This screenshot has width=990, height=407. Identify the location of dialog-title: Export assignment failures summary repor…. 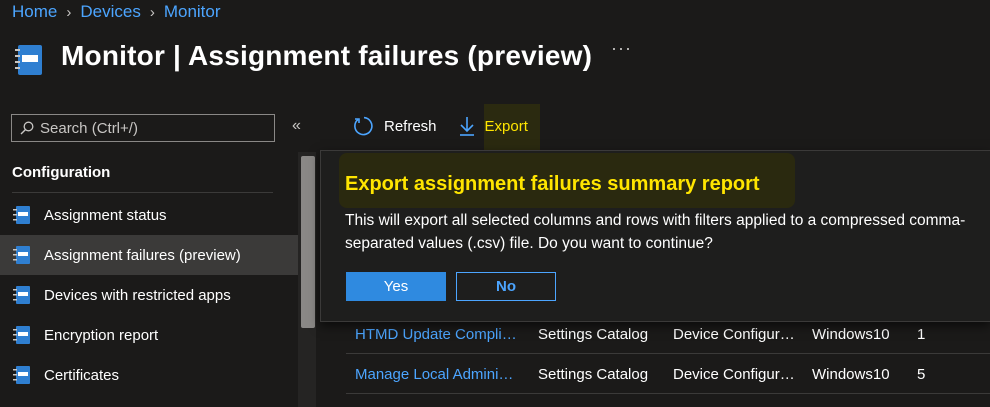
(552, 184).